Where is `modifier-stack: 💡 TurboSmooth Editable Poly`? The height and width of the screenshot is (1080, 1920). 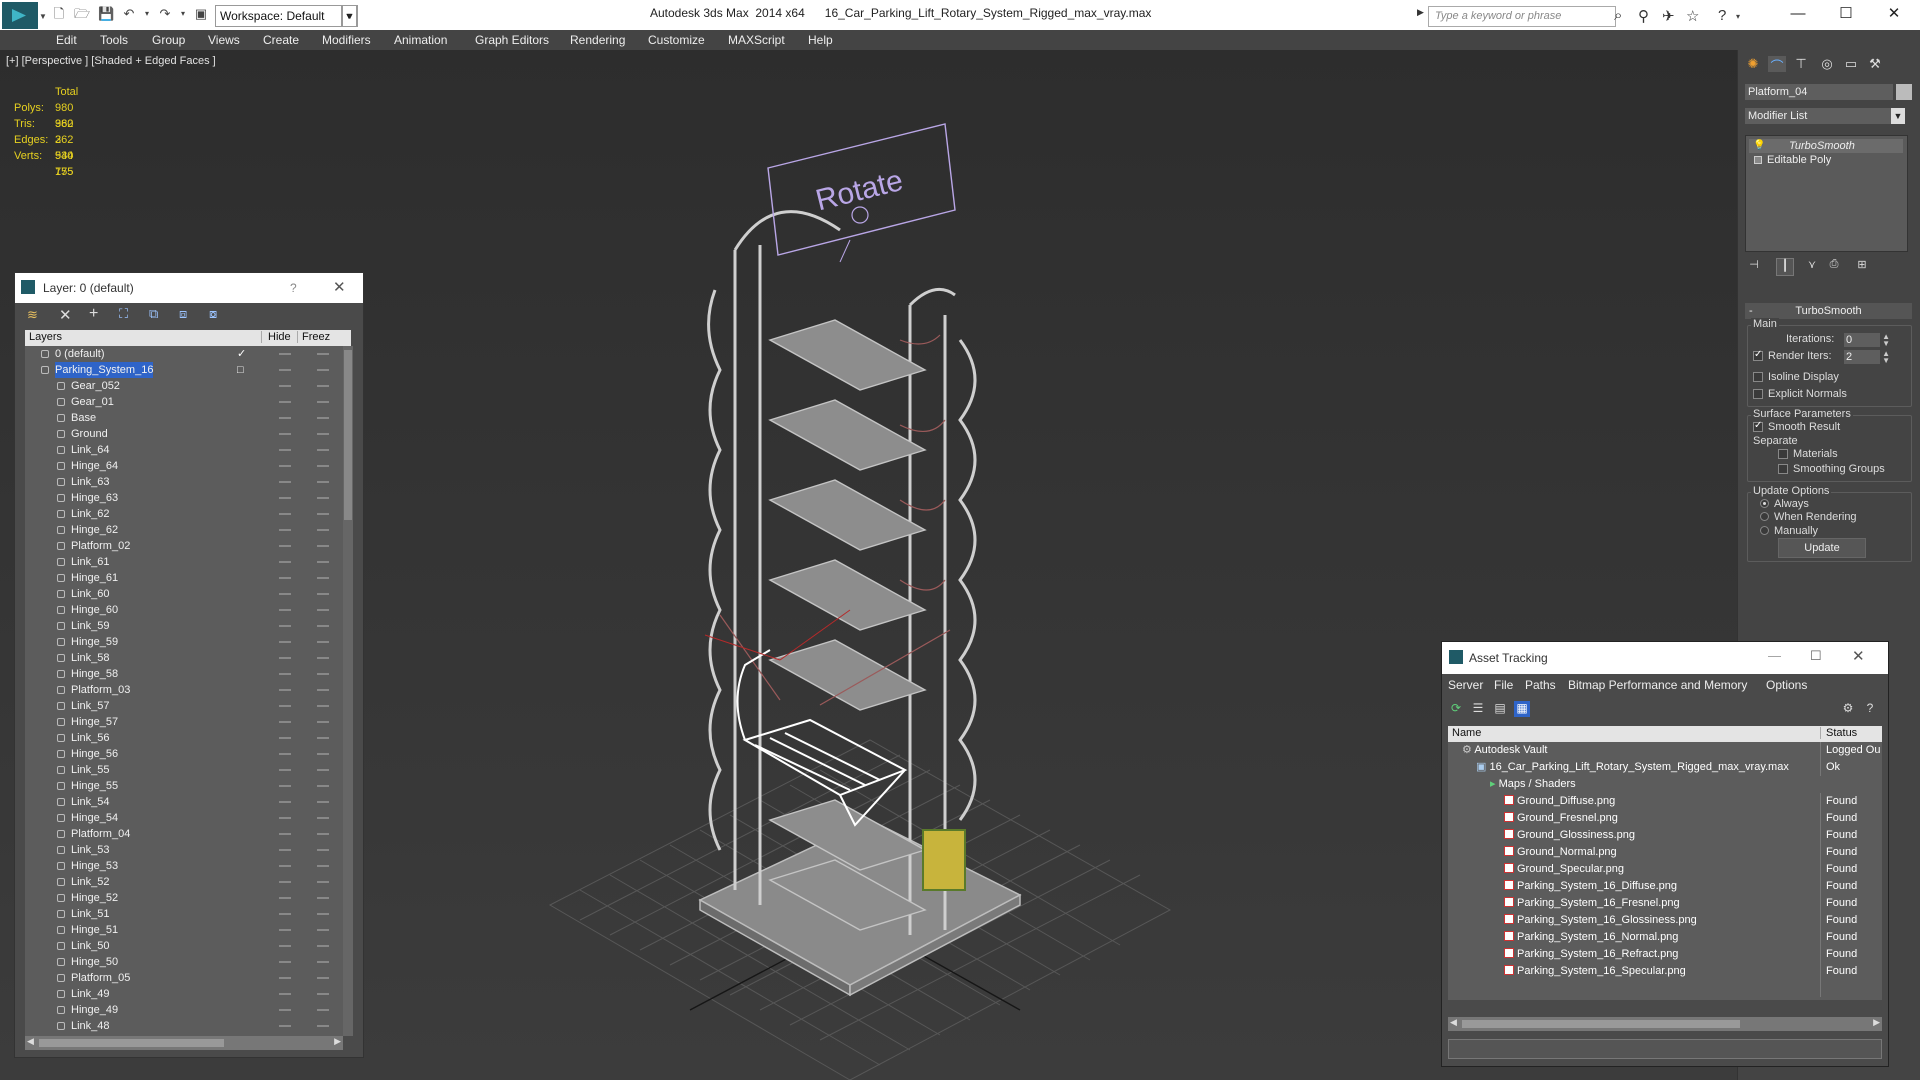
modifier-stack: 💡 TurboSmooth Editable Poly is located at coordinates (1826, 193).